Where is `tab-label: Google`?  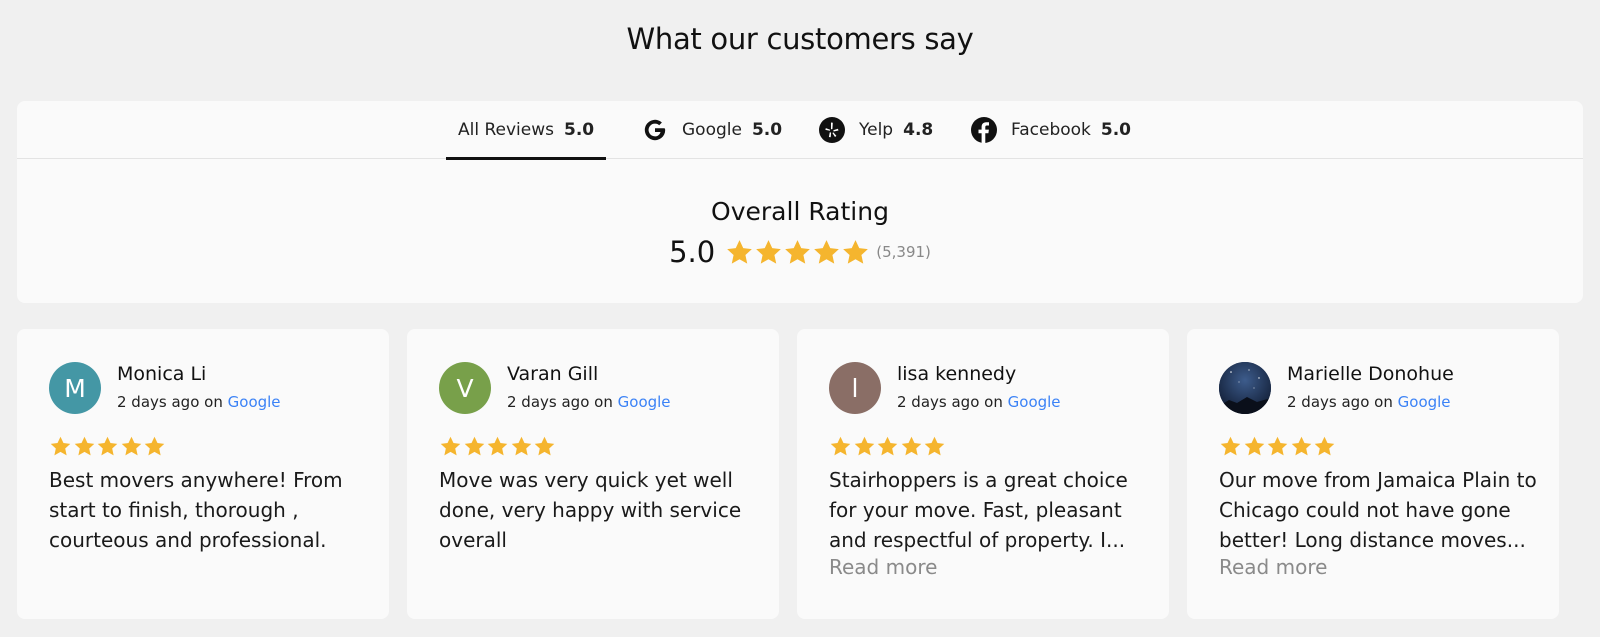 tab-label: Google is located at coordinates (712, 130).